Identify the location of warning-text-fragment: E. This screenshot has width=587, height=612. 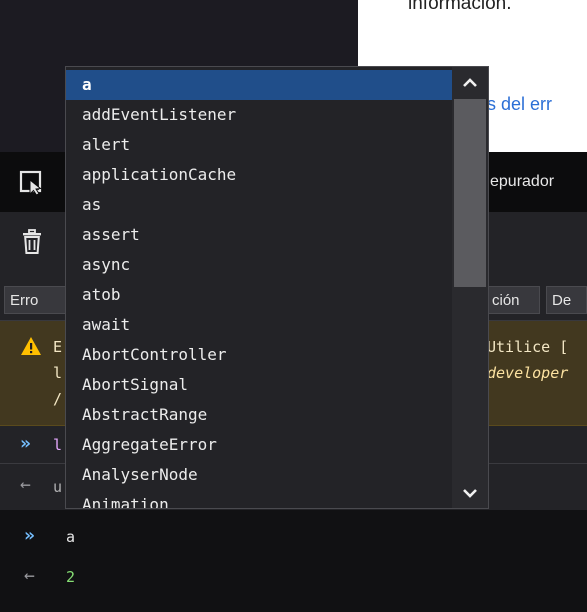
(58, 347).